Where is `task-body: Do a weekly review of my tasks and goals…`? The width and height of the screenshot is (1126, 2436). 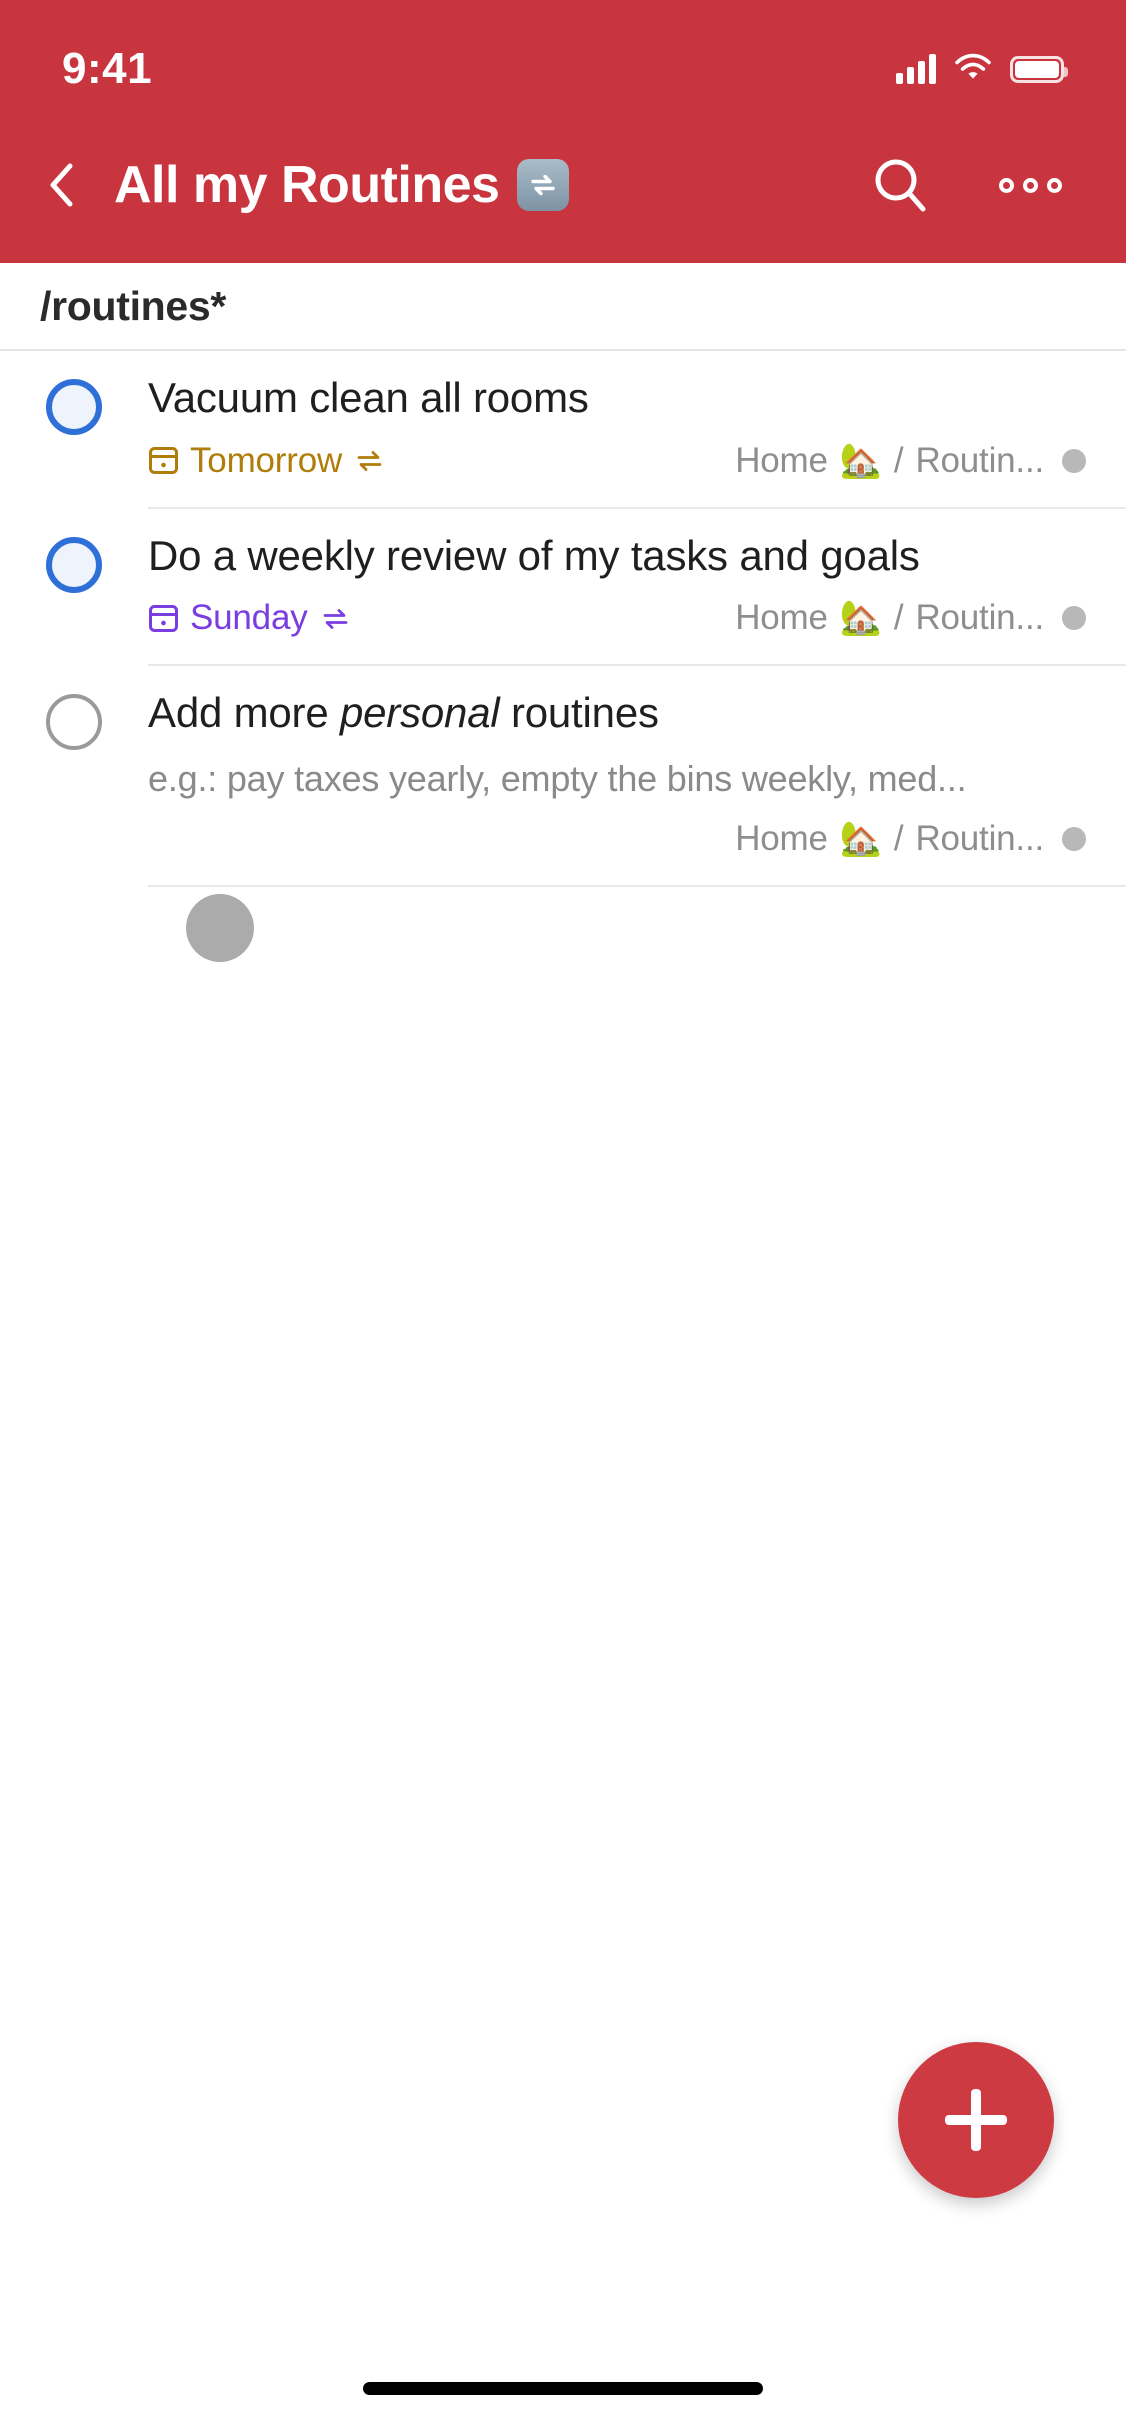
task-body: Do a weekly review of my tasks and goals… is located at coordinates (637, 588).